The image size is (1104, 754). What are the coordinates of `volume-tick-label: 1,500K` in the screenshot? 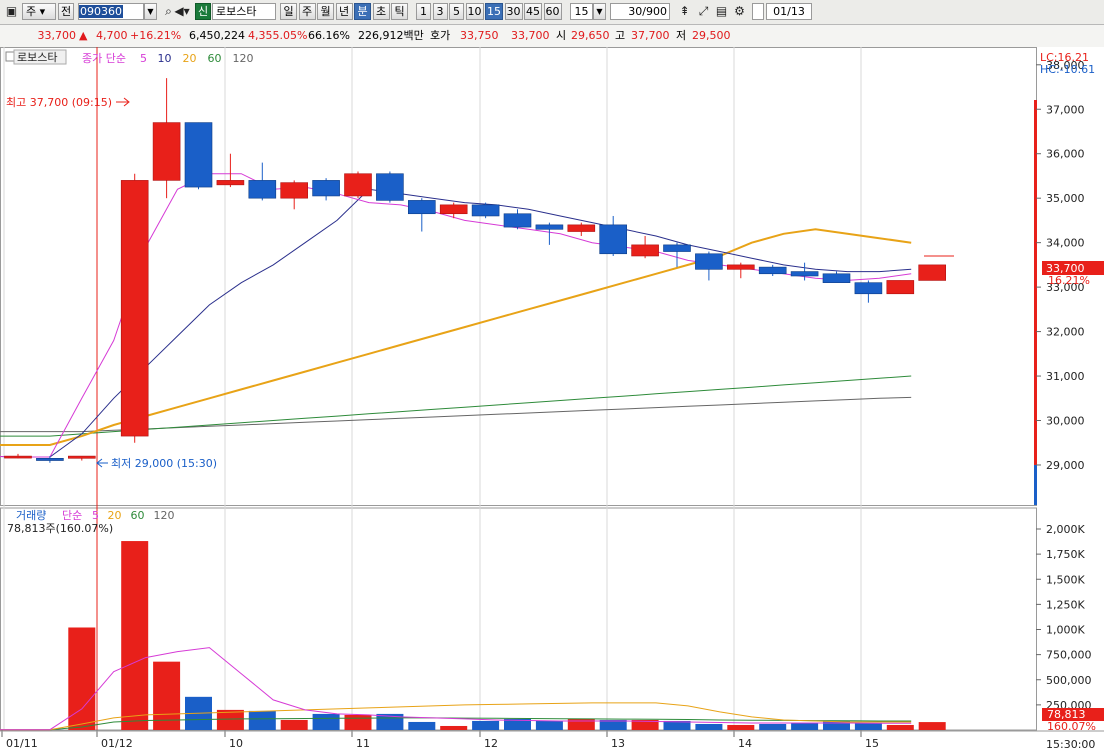 It's located at (1065, 579).